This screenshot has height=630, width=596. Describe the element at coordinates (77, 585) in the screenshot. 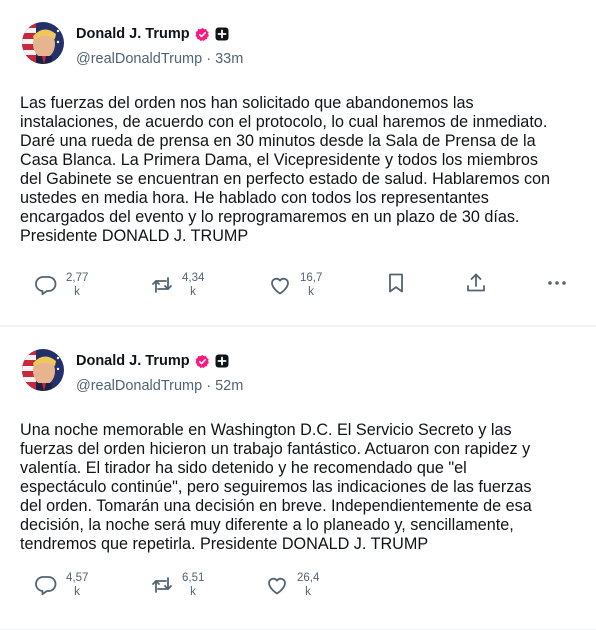

I see `reply-count: 4,57 k` at that location.